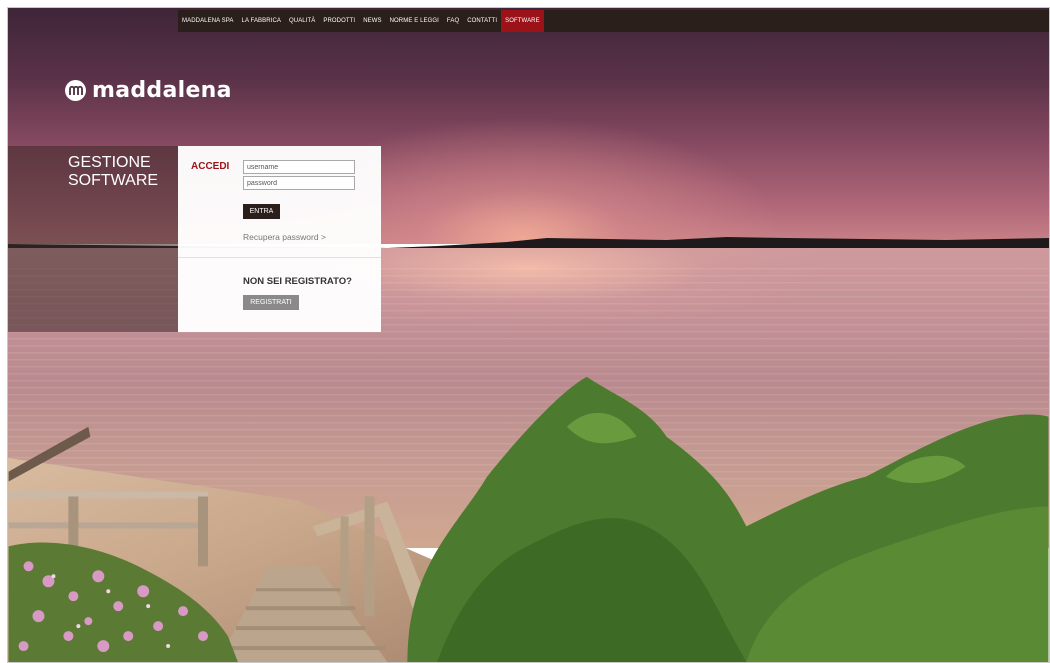 This screenshot has height=663, width=1050. I want to click on nav-item-norme-e-leggi: NORME E LEGGI, so click(414, 21).